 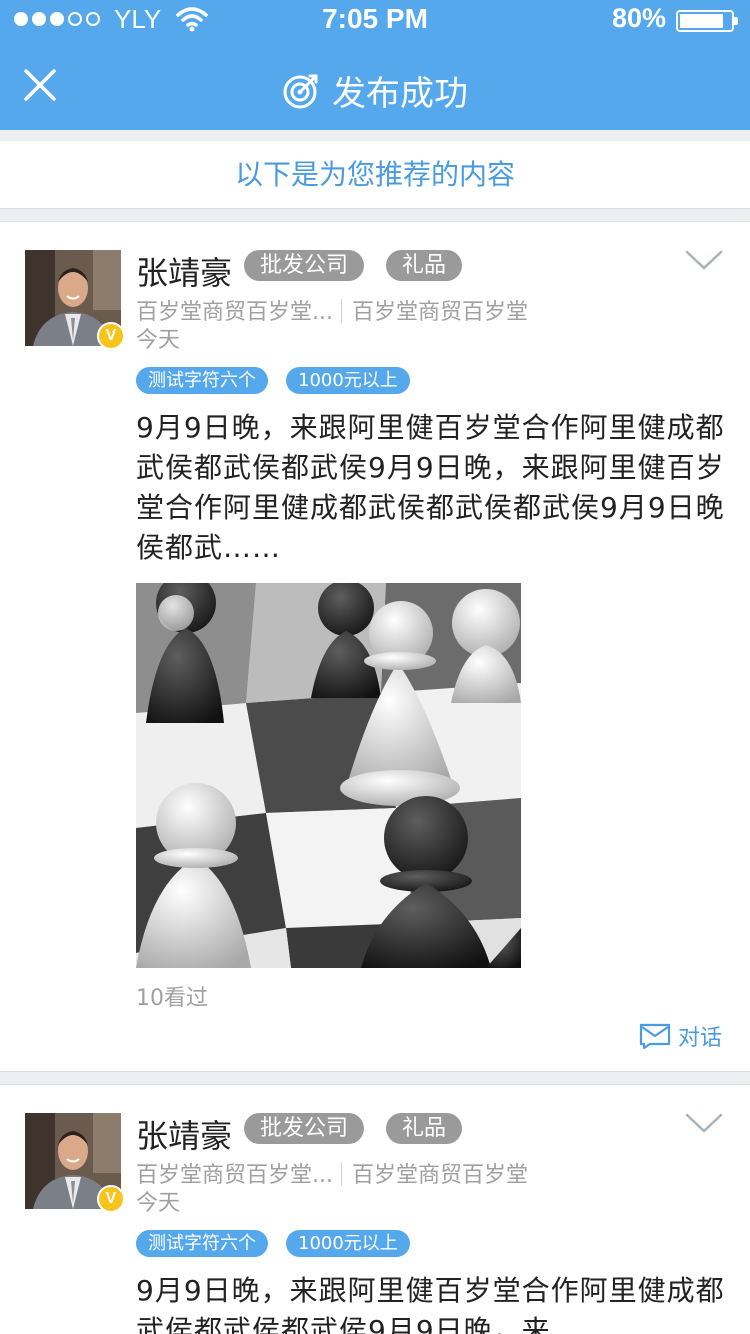 I want to click on battery-percent: 80%, so click(x=639, y=18).